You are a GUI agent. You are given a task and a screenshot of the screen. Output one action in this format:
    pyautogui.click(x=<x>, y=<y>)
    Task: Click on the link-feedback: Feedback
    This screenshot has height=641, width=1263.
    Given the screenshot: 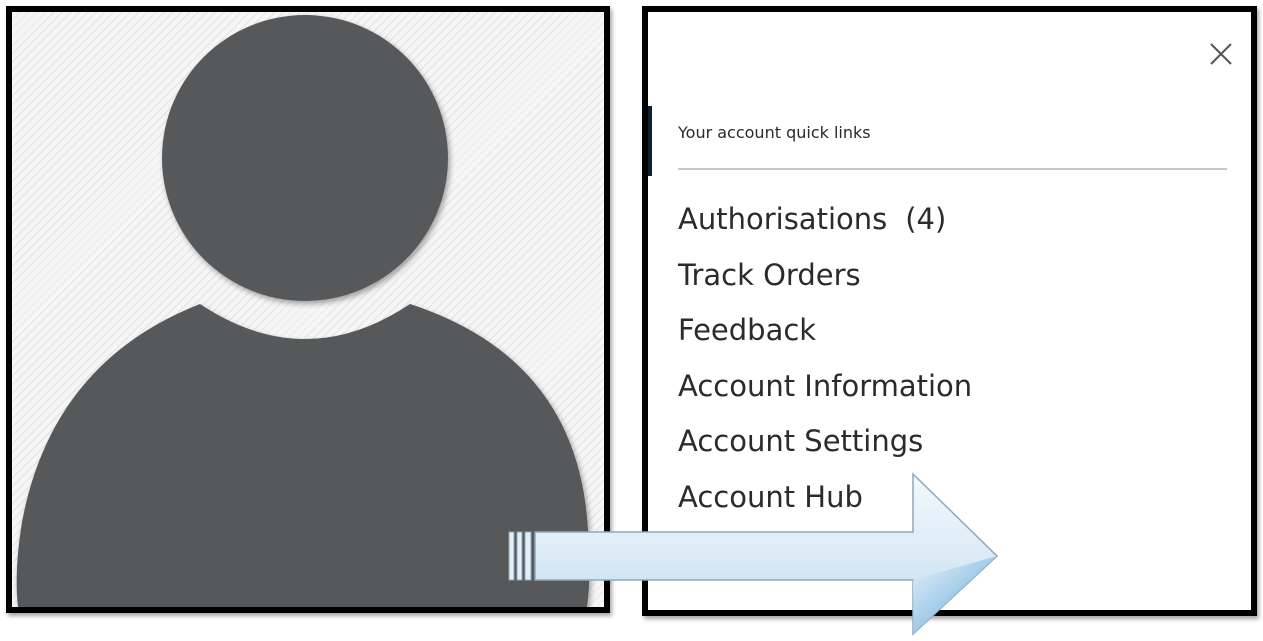 What is the action you would take?
    pyautogui.click(x=825, y=338)
    